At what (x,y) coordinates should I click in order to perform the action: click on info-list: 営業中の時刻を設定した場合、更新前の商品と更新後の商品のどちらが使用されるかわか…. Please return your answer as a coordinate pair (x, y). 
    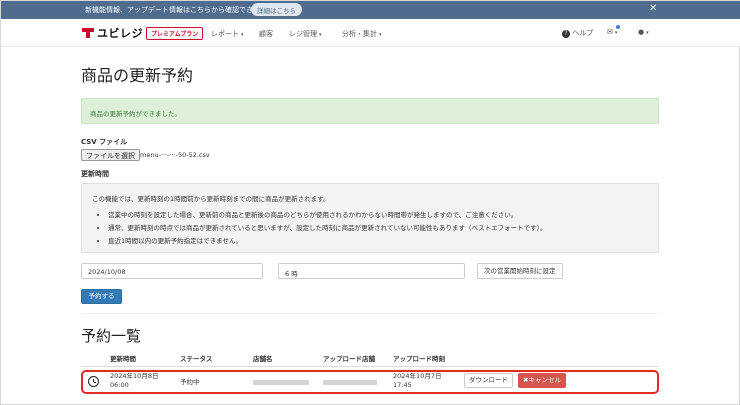
    Looking at the image, I should click on (327, 228).